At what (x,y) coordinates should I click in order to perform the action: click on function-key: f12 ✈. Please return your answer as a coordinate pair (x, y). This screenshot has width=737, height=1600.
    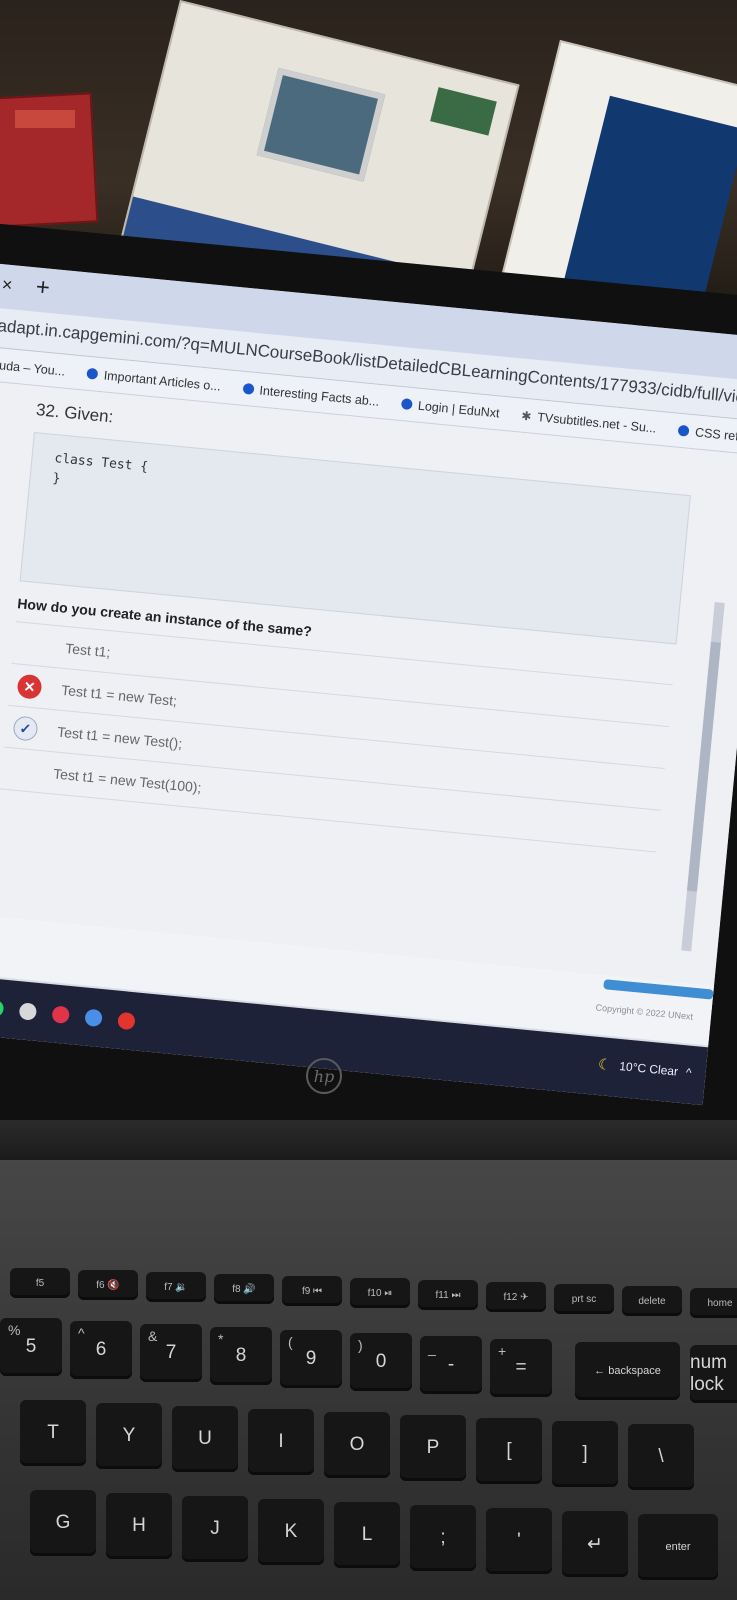
    Looking at the image, I should click on (516, 1297).